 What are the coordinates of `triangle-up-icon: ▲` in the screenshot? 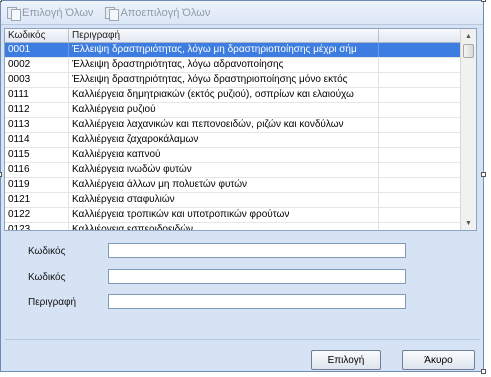 It's located at (468, 36).